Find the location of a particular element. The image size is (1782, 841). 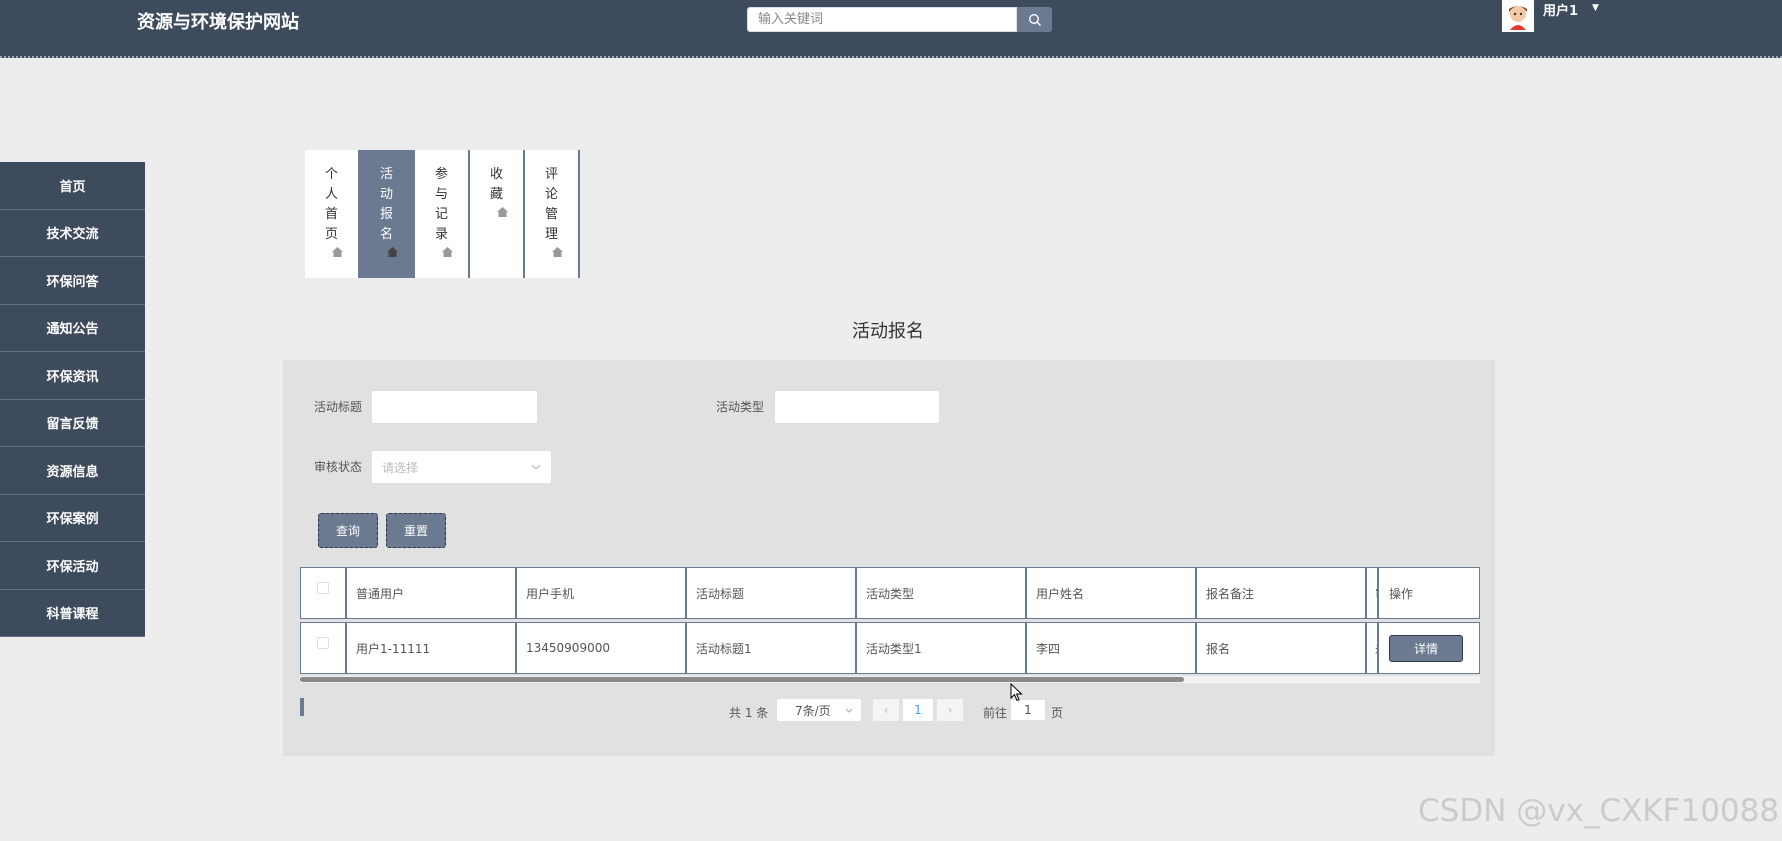

action-cell: 详情 is located at coordinates (1428, 648).